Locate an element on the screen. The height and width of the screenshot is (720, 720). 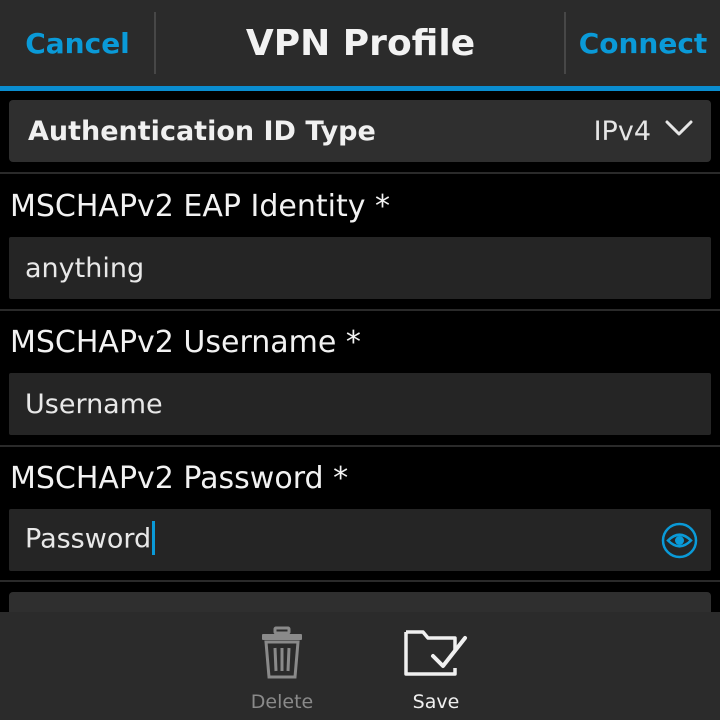
cancel-button: Cancel is located at coordinates (77, 43).